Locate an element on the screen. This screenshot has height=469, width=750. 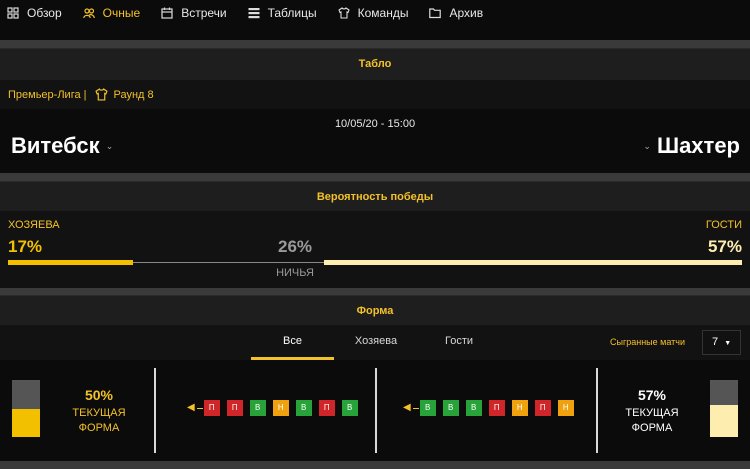
head-to-head-icon is located at coordinates (88, 13).